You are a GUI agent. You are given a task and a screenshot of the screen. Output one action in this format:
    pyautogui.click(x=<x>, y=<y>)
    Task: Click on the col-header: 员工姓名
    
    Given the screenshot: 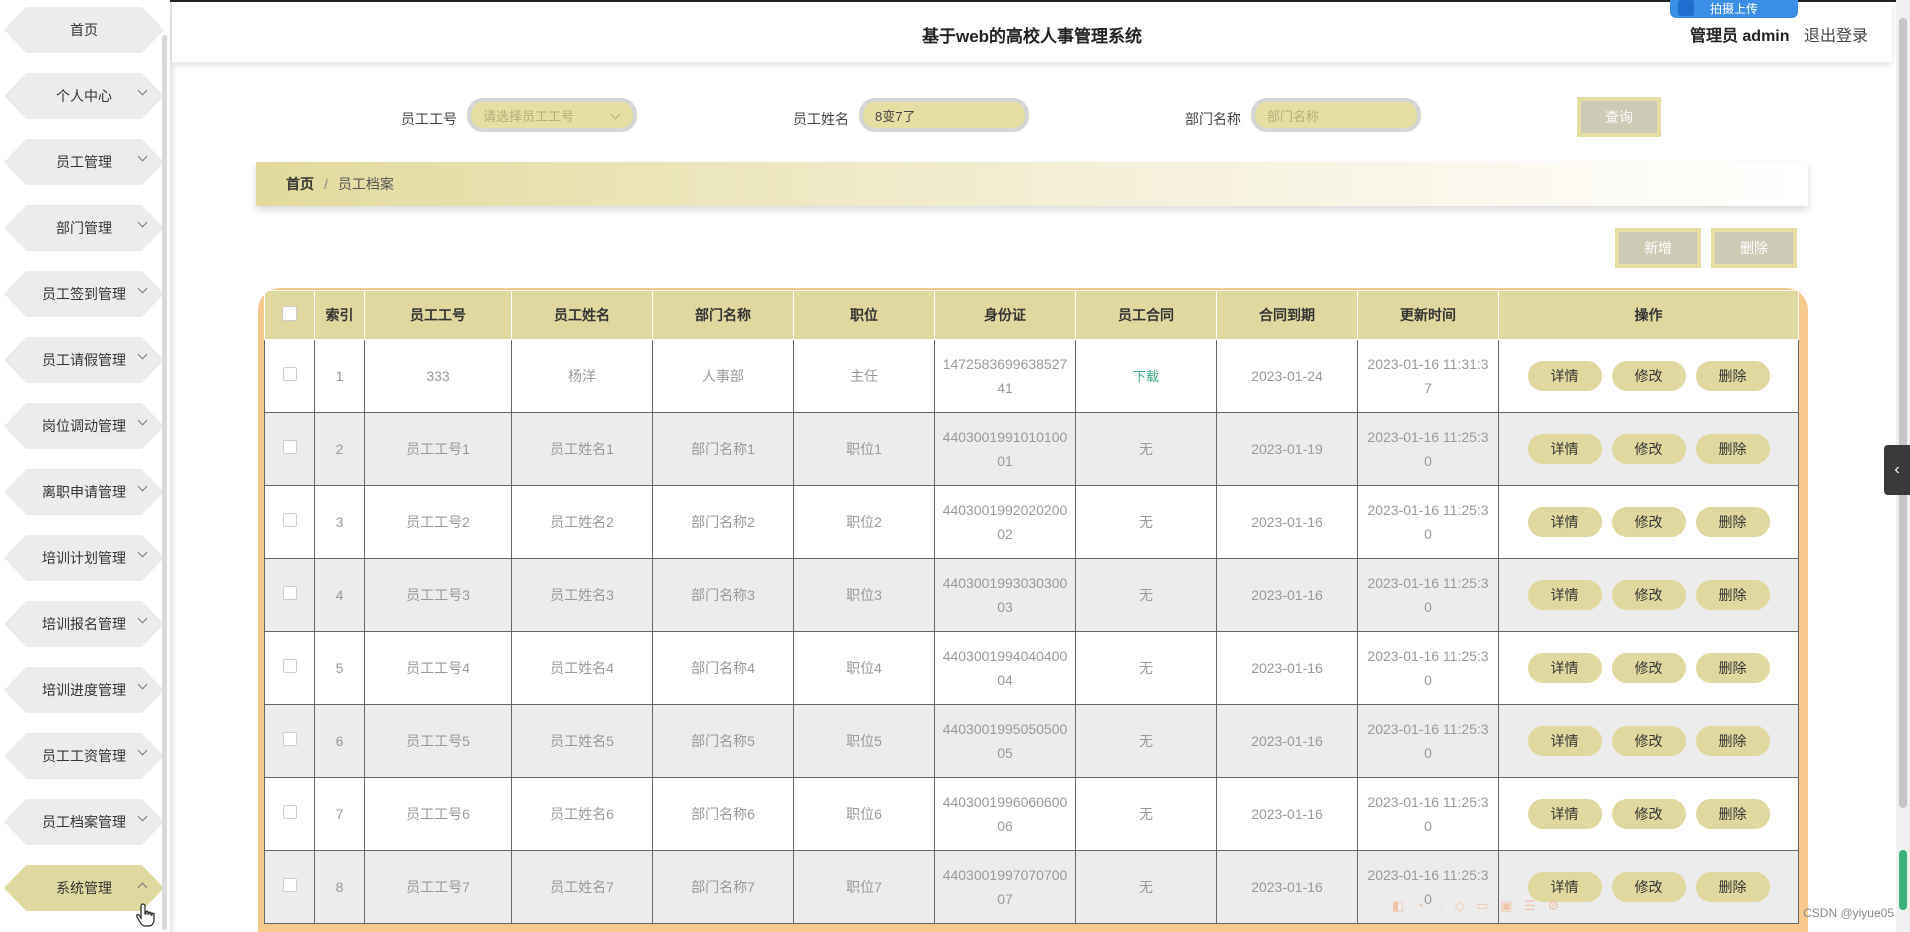 What is the action you would take?
    pyautogui.click(x=582, y=315)
    